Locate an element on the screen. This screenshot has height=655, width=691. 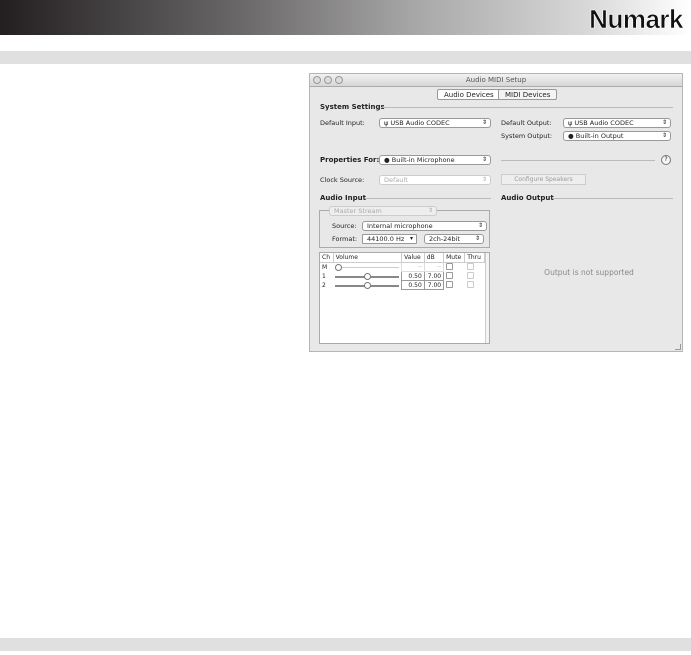
table-row: M -- -- is located at coordinates (402, 266).